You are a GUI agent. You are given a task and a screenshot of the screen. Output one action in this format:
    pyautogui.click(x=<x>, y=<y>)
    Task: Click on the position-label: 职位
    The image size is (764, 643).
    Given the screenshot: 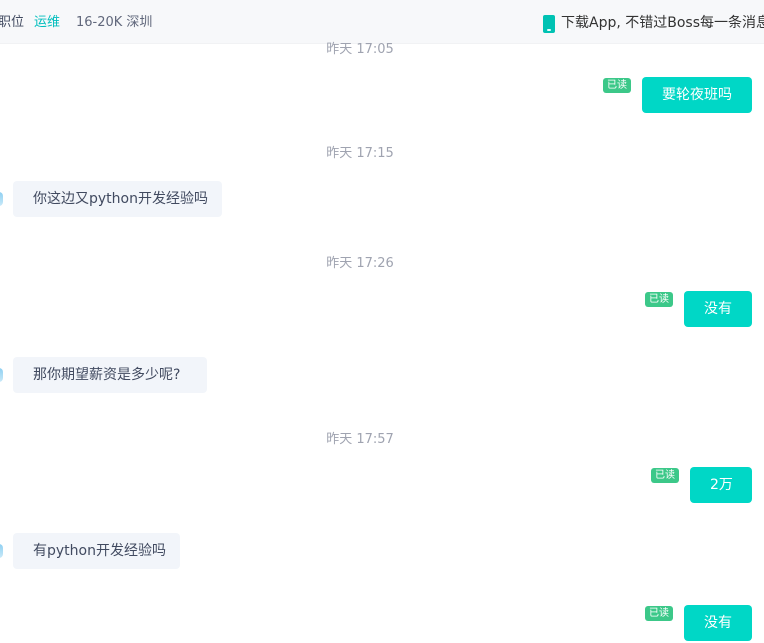 What is the action you would take?
    pyautogui.click(x=12, y=22)
    